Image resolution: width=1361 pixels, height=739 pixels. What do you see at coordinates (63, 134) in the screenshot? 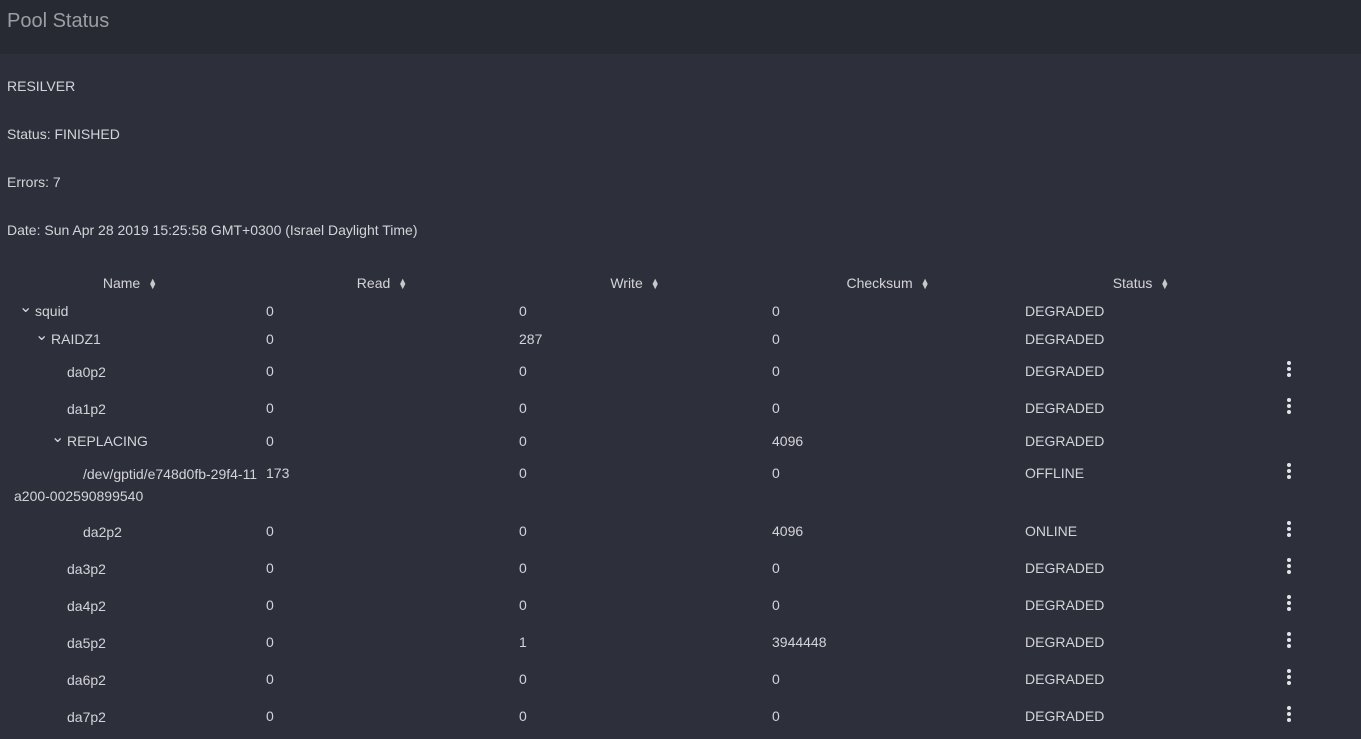
I see `scan-status: Status: FINISHED` at bounding box center [63, 134].